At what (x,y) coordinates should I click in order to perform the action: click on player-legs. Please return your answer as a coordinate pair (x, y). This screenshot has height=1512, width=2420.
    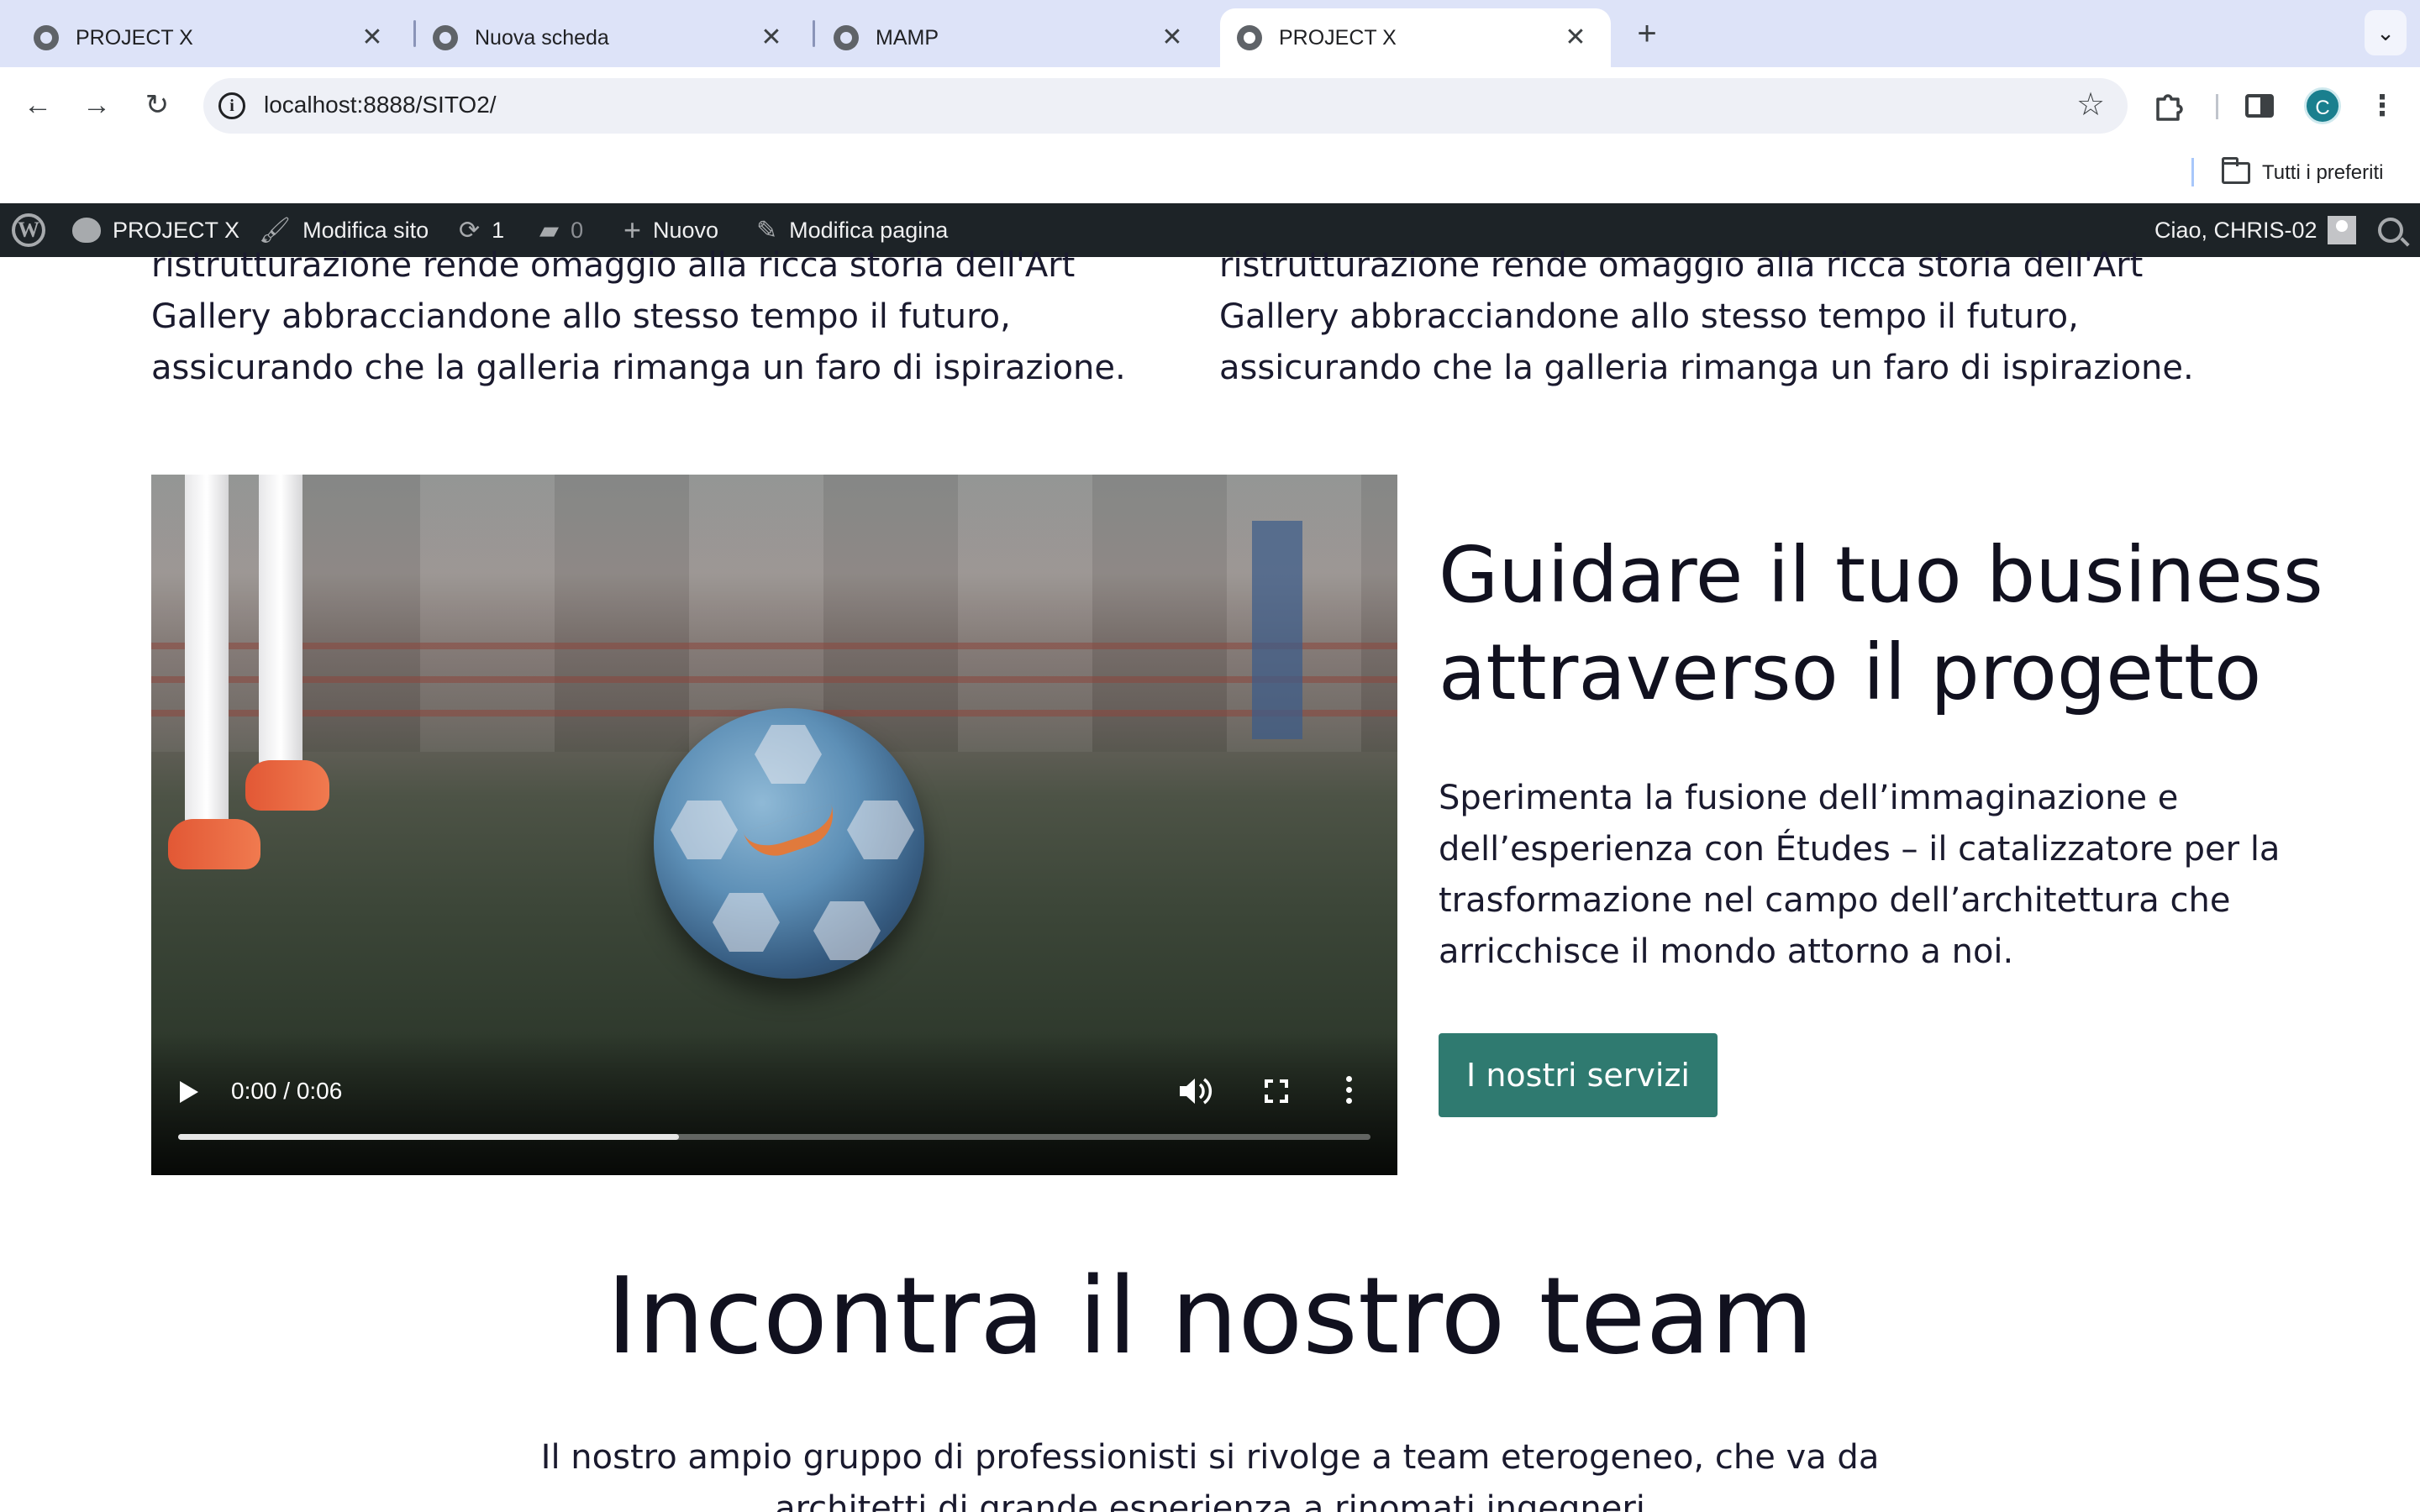
    Looking at the image, I should click on (248, 680).